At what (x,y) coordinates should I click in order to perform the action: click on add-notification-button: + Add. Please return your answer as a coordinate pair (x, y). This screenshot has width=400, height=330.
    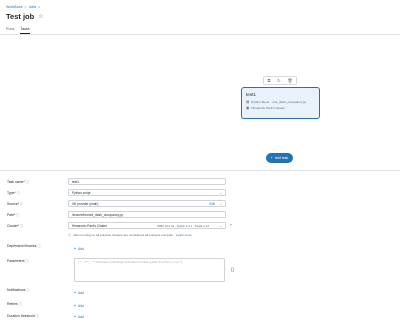
    Looking at the image, I should click on (79, 293).